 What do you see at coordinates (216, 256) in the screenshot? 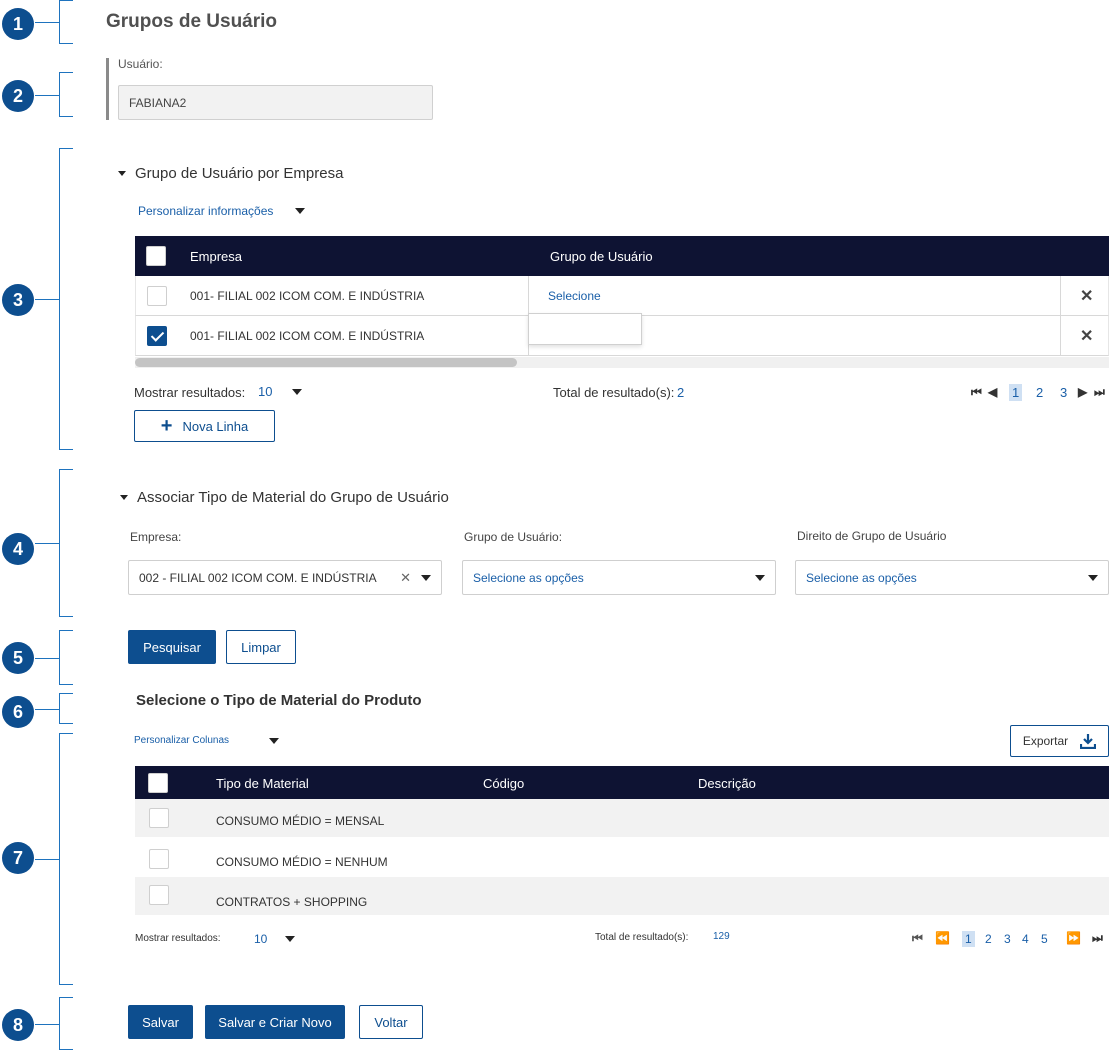
I see `column-header: Empresa` at bounding box center [216, 256].